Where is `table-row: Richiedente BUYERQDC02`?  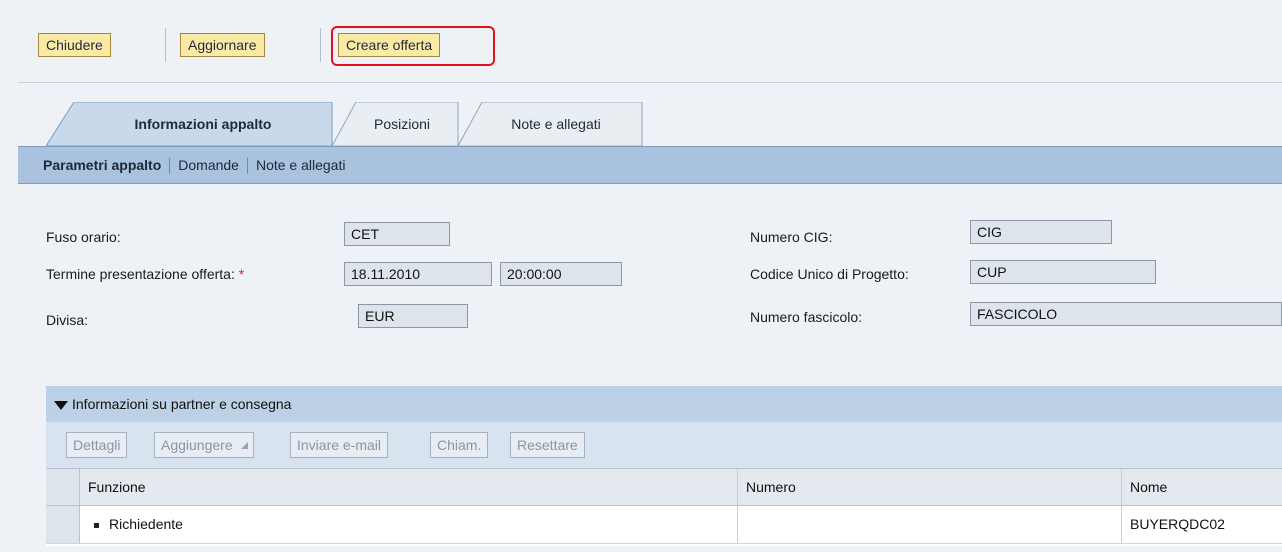
table-row: Richiedente BUYERQDC02 is located at coordinates (664, 525).